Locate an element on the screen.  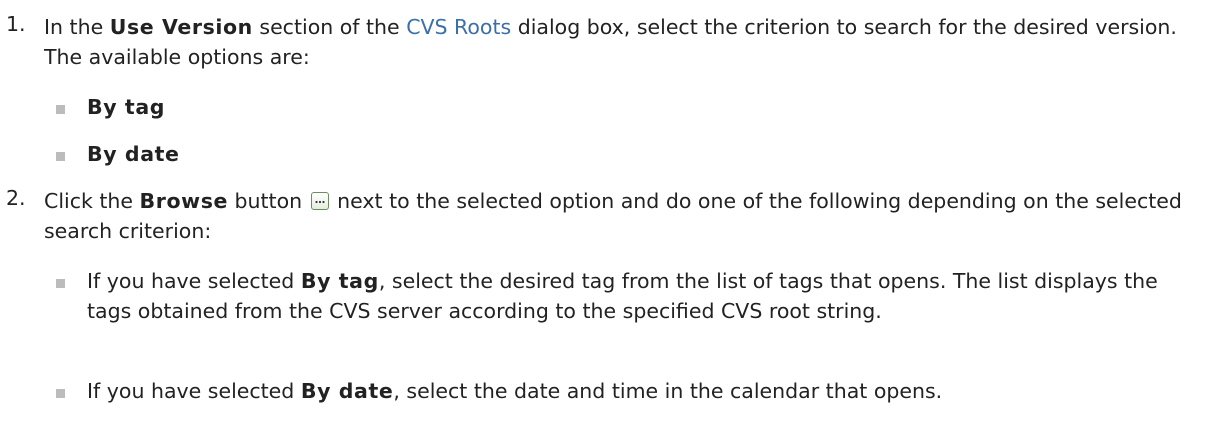
option-by-tag: By tag is located at coordinates (126, 107).